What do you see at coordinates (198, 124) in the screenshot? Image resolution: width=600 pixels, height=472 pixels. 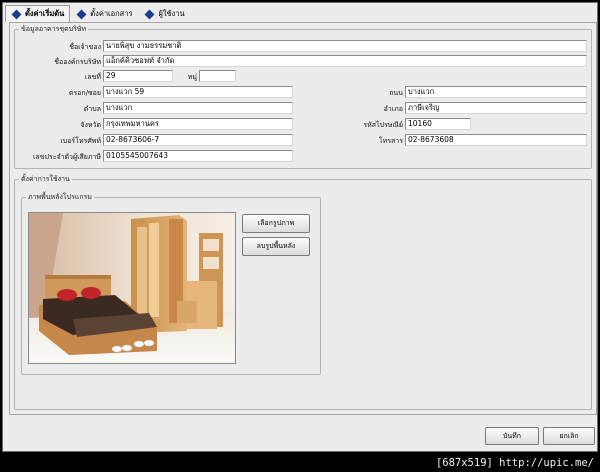 I see `province-field: กรุงเทพมหานคร` at bounding box center [198, 124].